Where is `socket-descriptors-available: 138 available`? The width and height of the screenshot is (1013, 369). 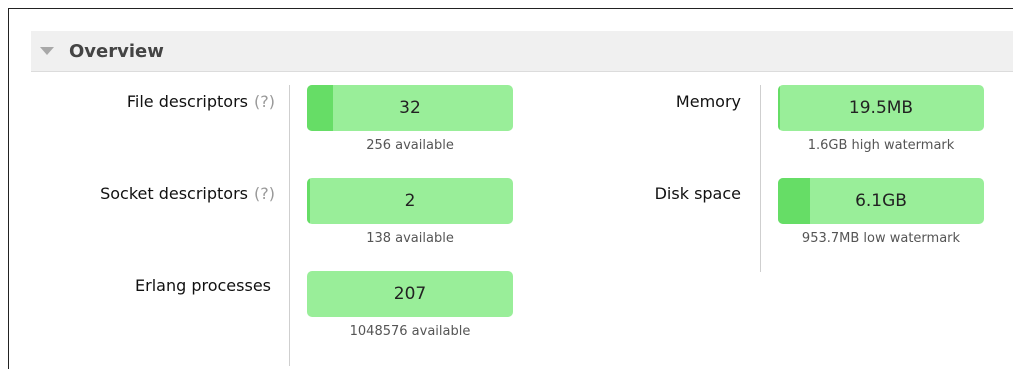 socket-descriptors-available: 138 available is located at coordinates (410, 238).